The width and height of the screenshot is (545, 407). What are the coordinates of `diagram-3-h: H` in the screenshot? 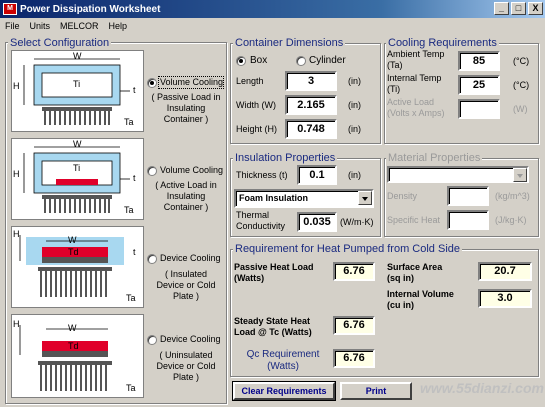 It's located at (16, 234).